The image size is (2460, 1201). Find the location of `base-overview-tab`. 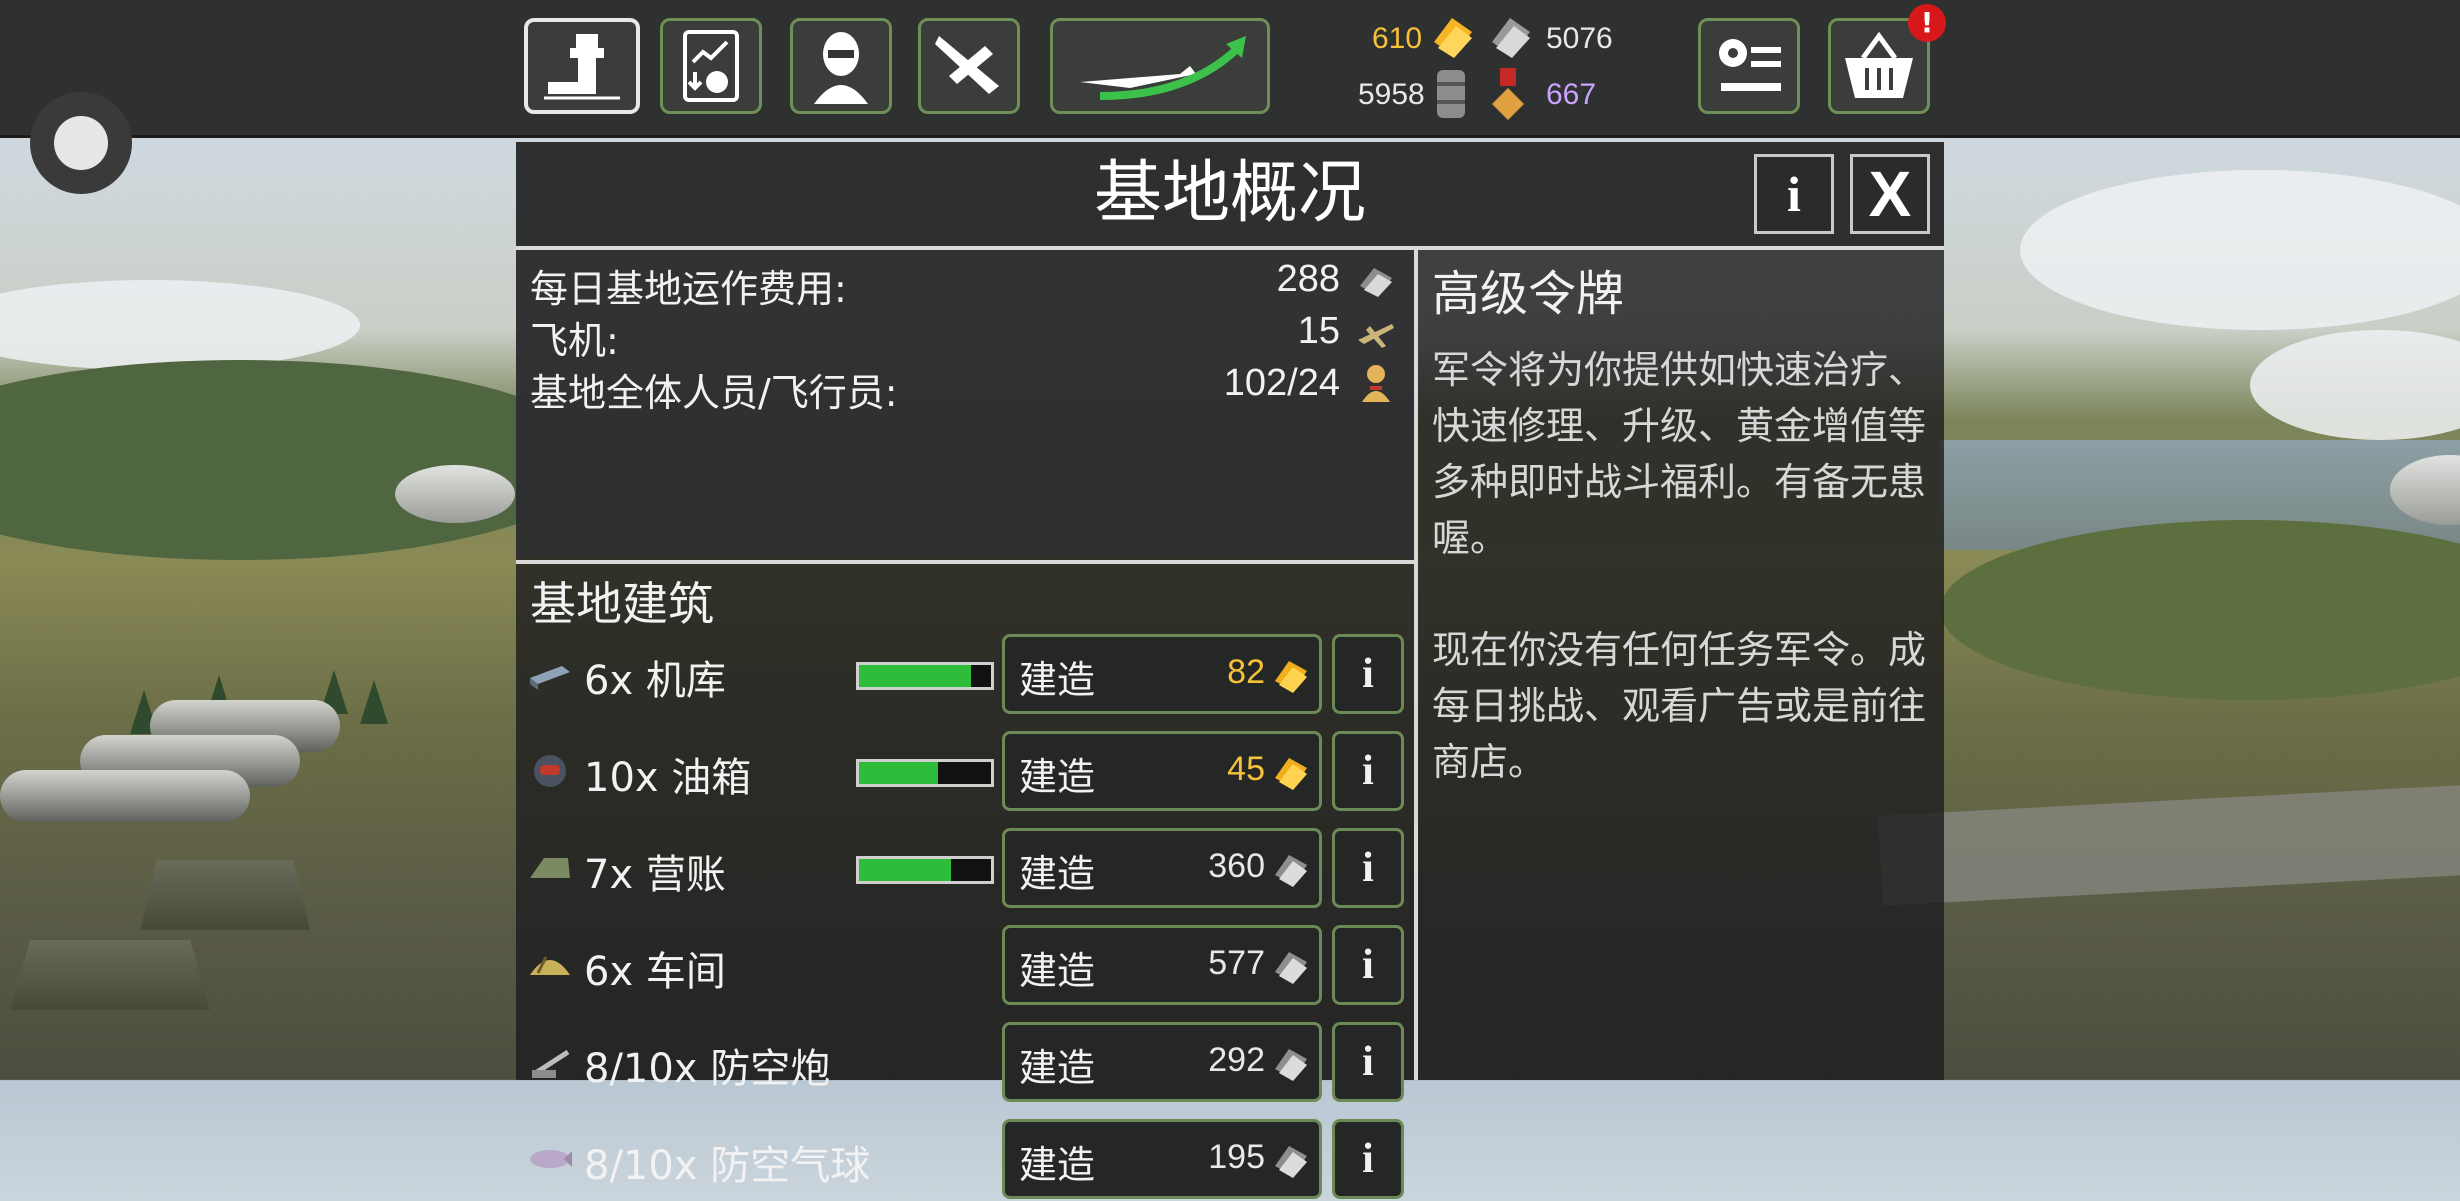

base-overview-tab is located at coordinates (582, 66).